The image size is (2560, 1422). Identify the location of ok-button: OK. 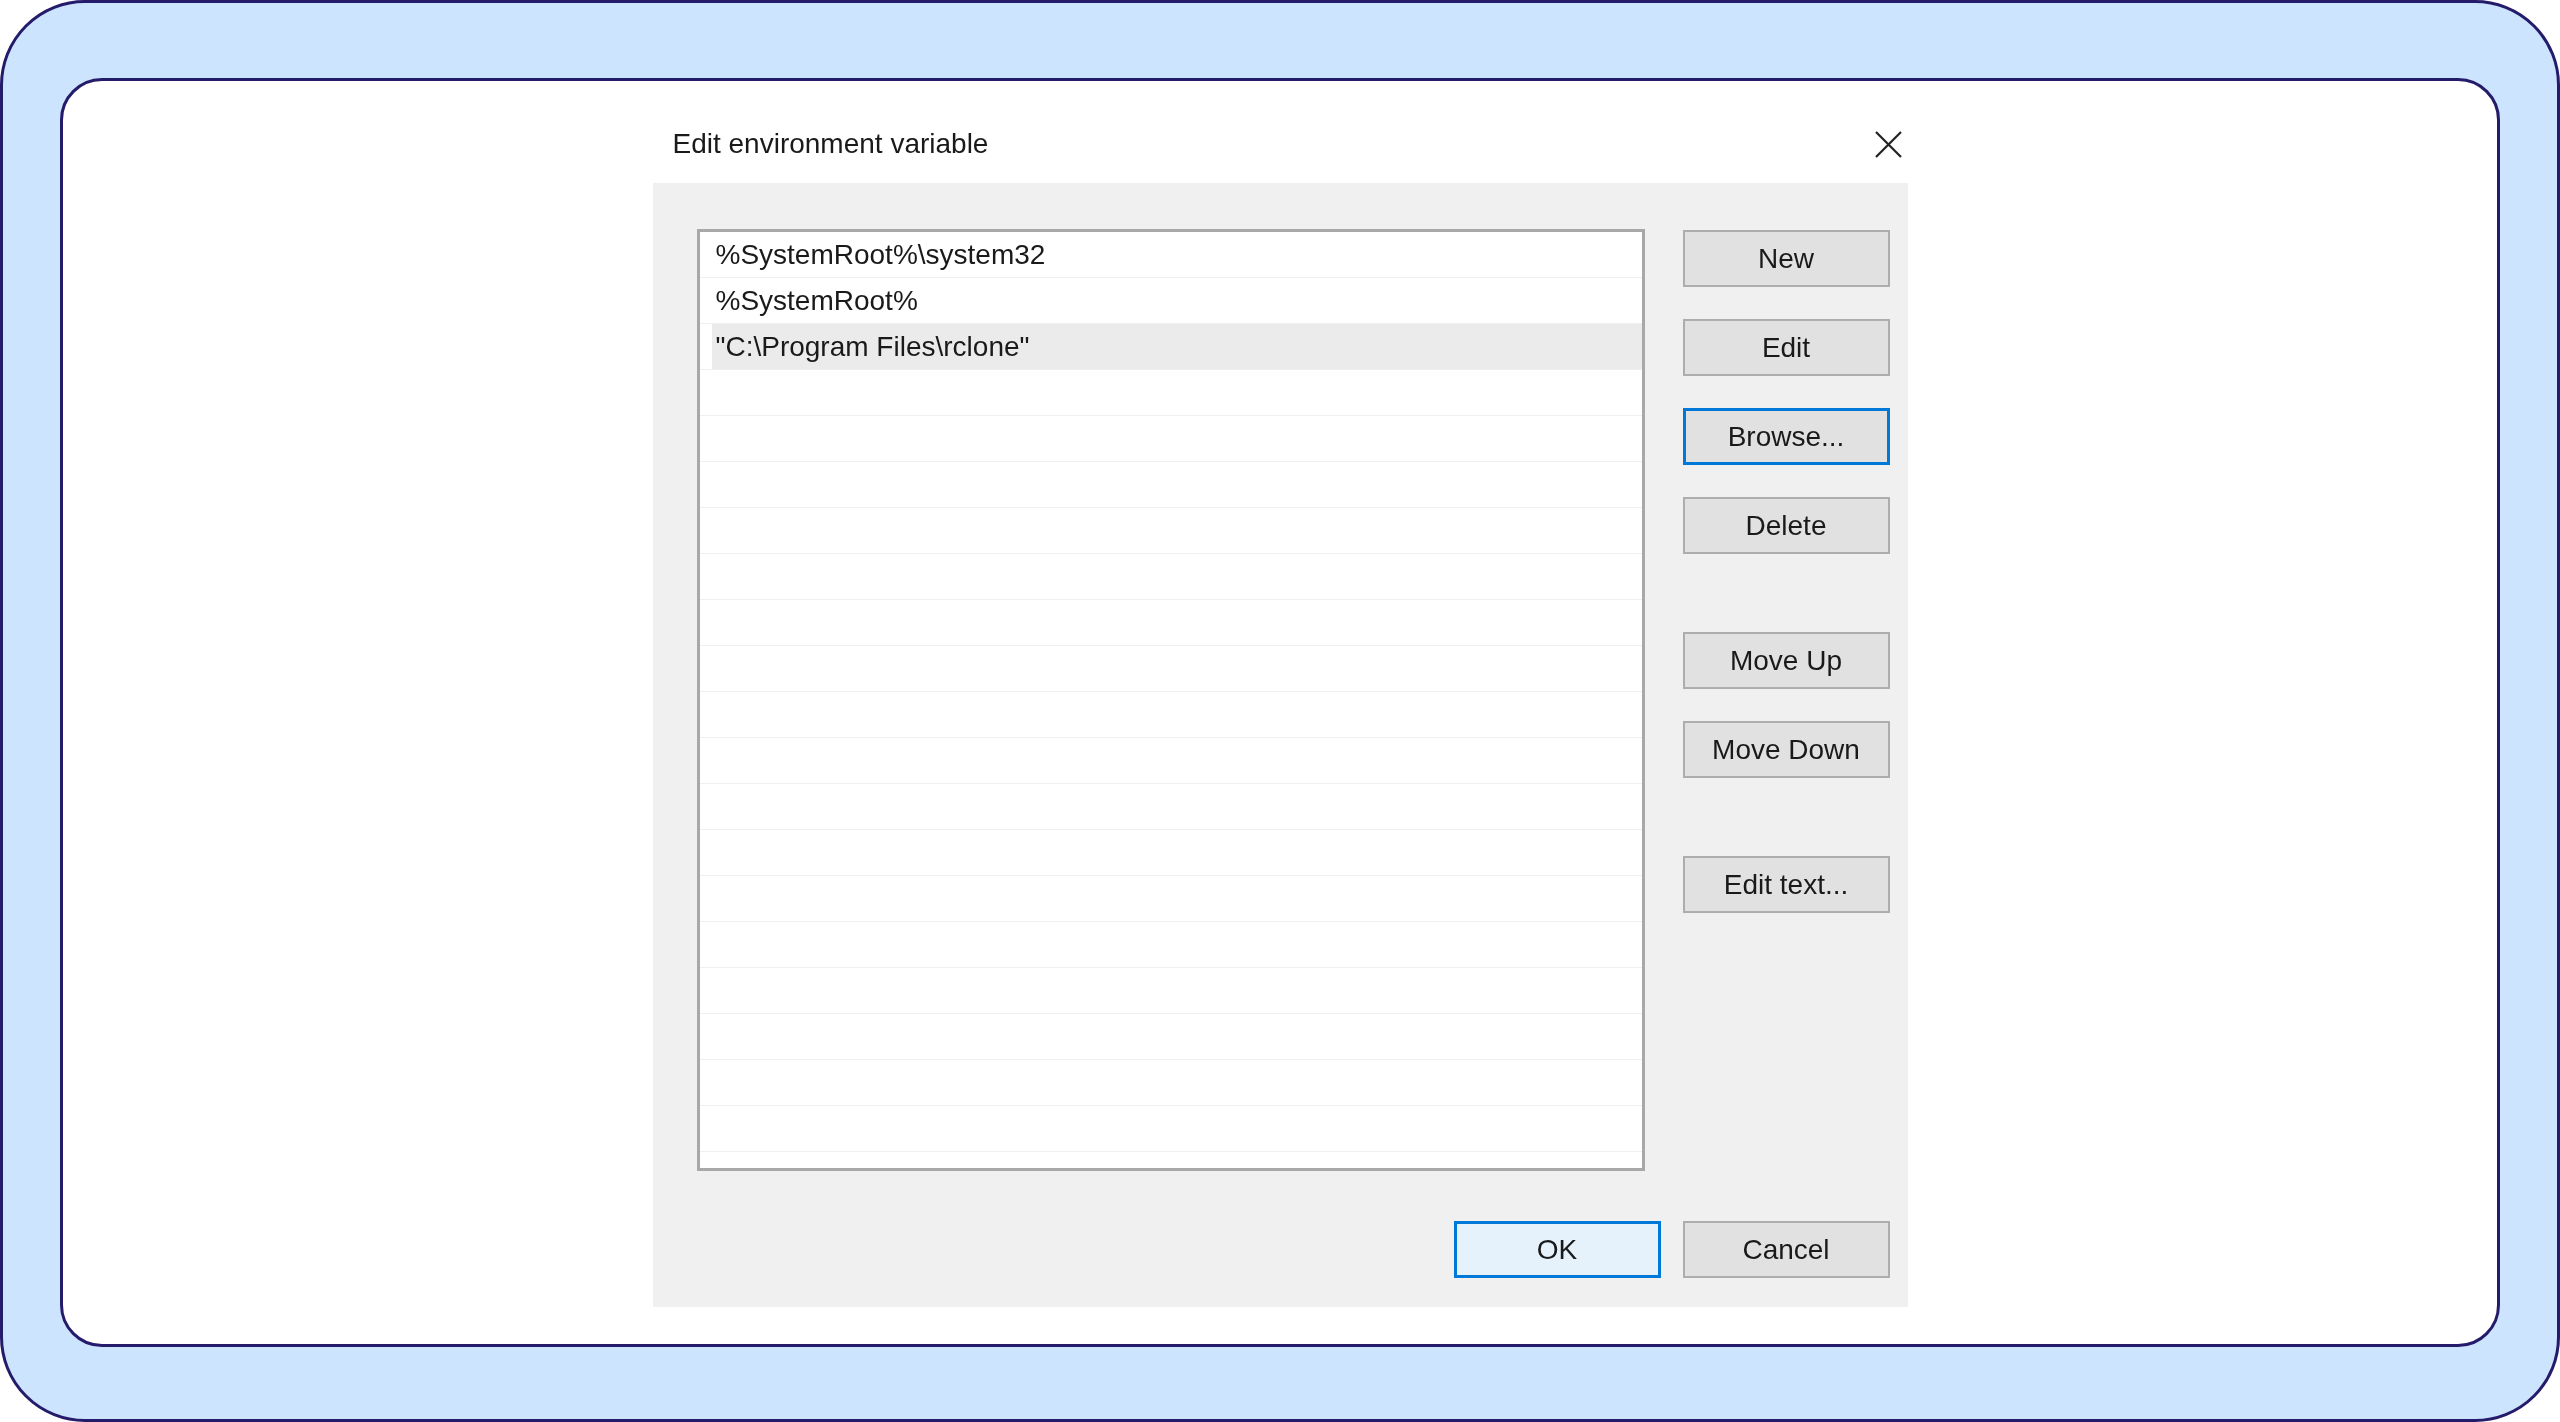
(1557, 1249).